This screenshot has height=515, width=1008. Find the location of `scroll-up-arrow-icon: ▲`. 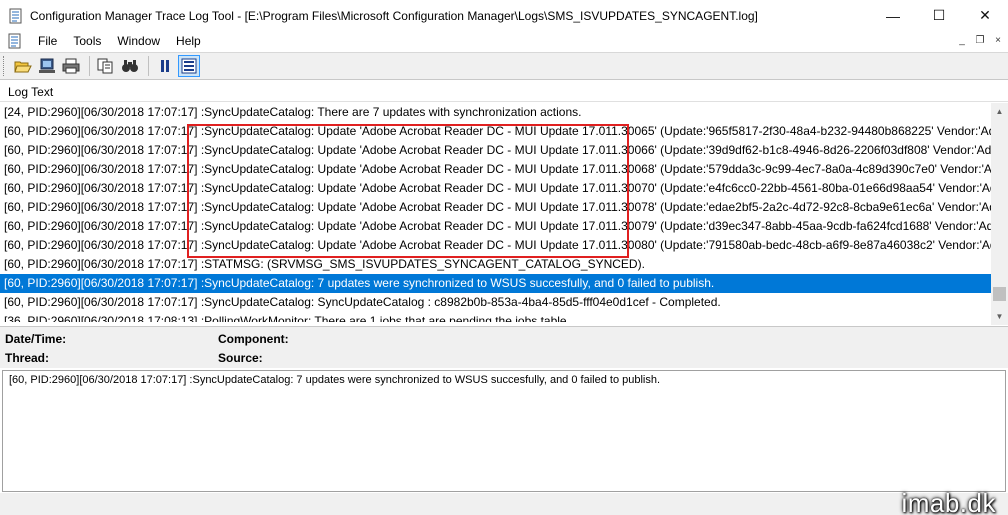

scroll-up-arrow-icon: ▲ is located at coordinates (999, 111).